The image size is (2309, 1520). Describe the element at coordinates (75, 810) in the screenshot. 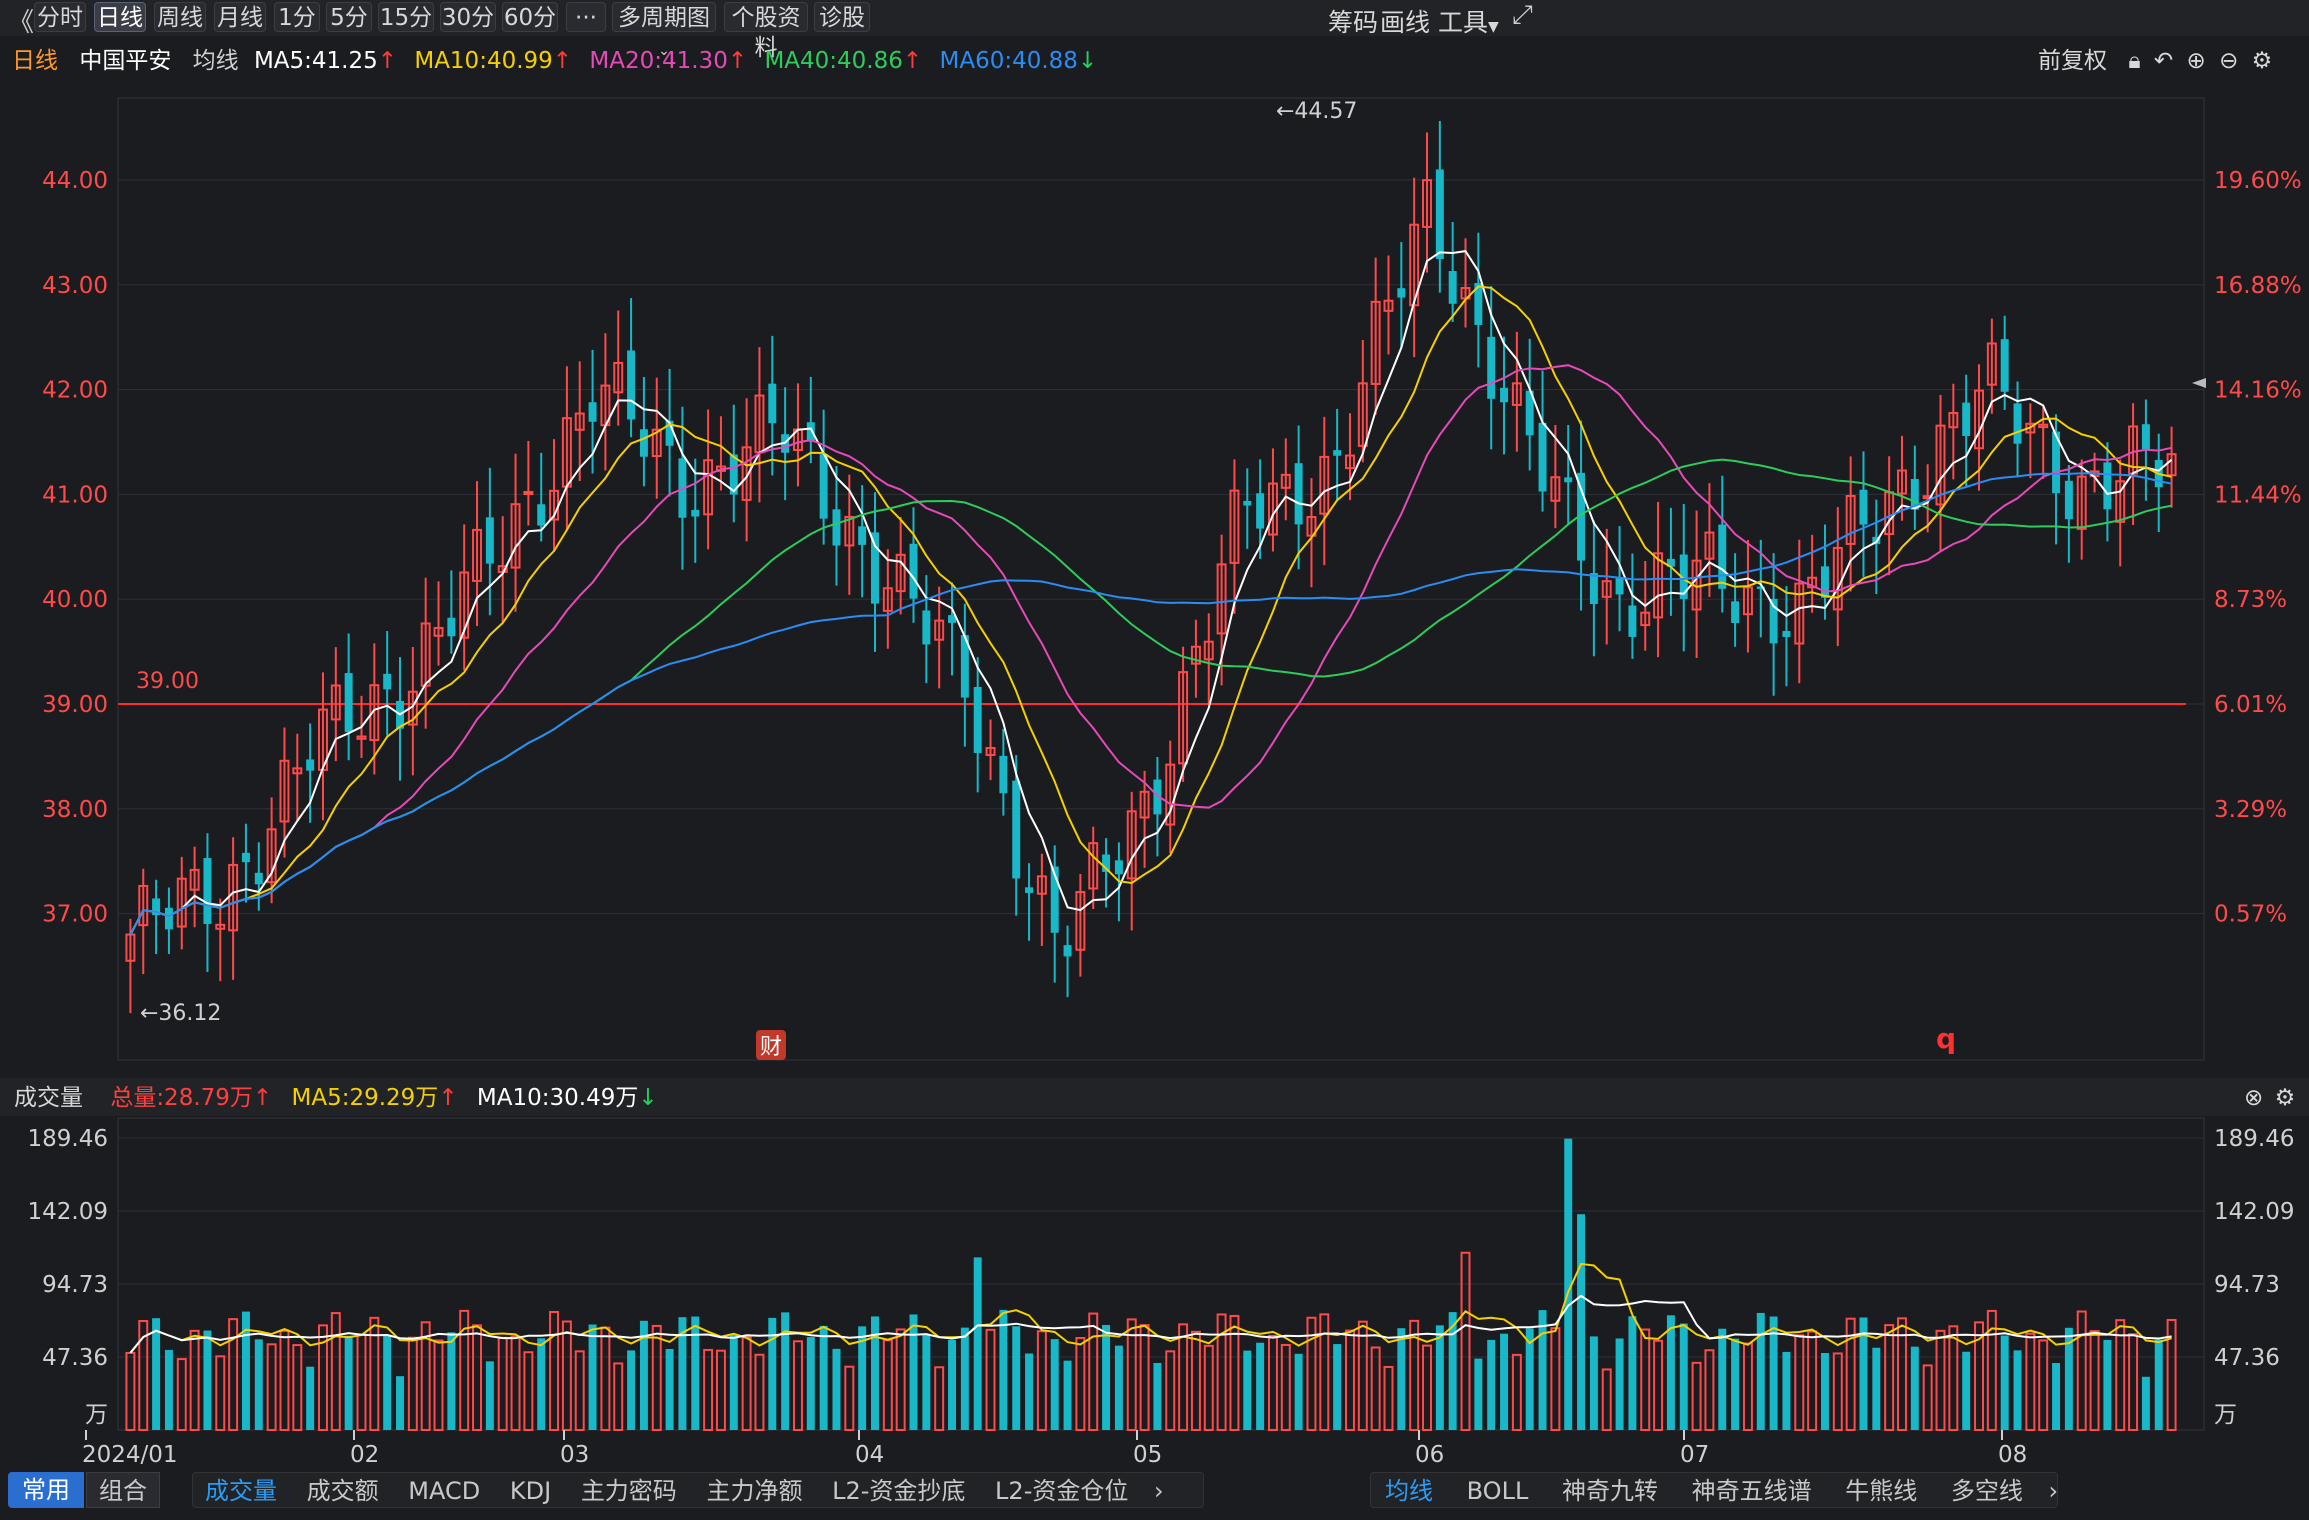

I see `price-tick-label: 38.00` at that location.